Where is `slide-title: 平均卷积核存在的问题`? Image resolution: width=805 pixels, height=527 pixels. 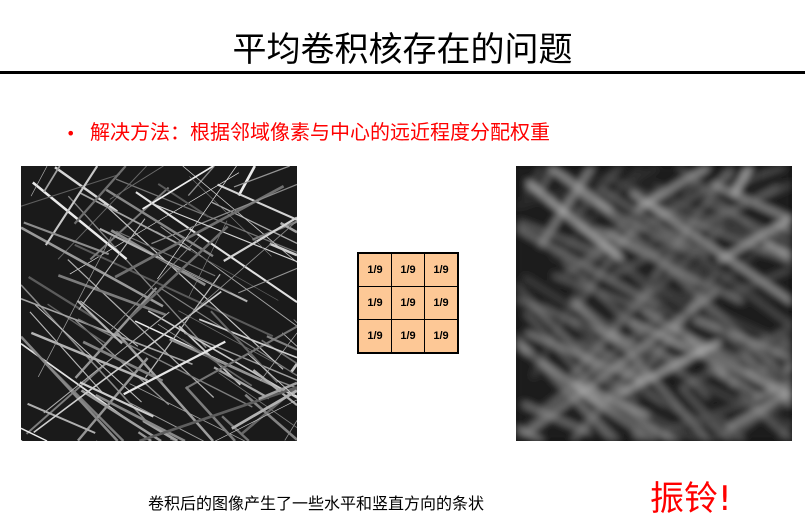
slide-title: 平均卷积核存在的问题 is located at coordinates (402, 50).